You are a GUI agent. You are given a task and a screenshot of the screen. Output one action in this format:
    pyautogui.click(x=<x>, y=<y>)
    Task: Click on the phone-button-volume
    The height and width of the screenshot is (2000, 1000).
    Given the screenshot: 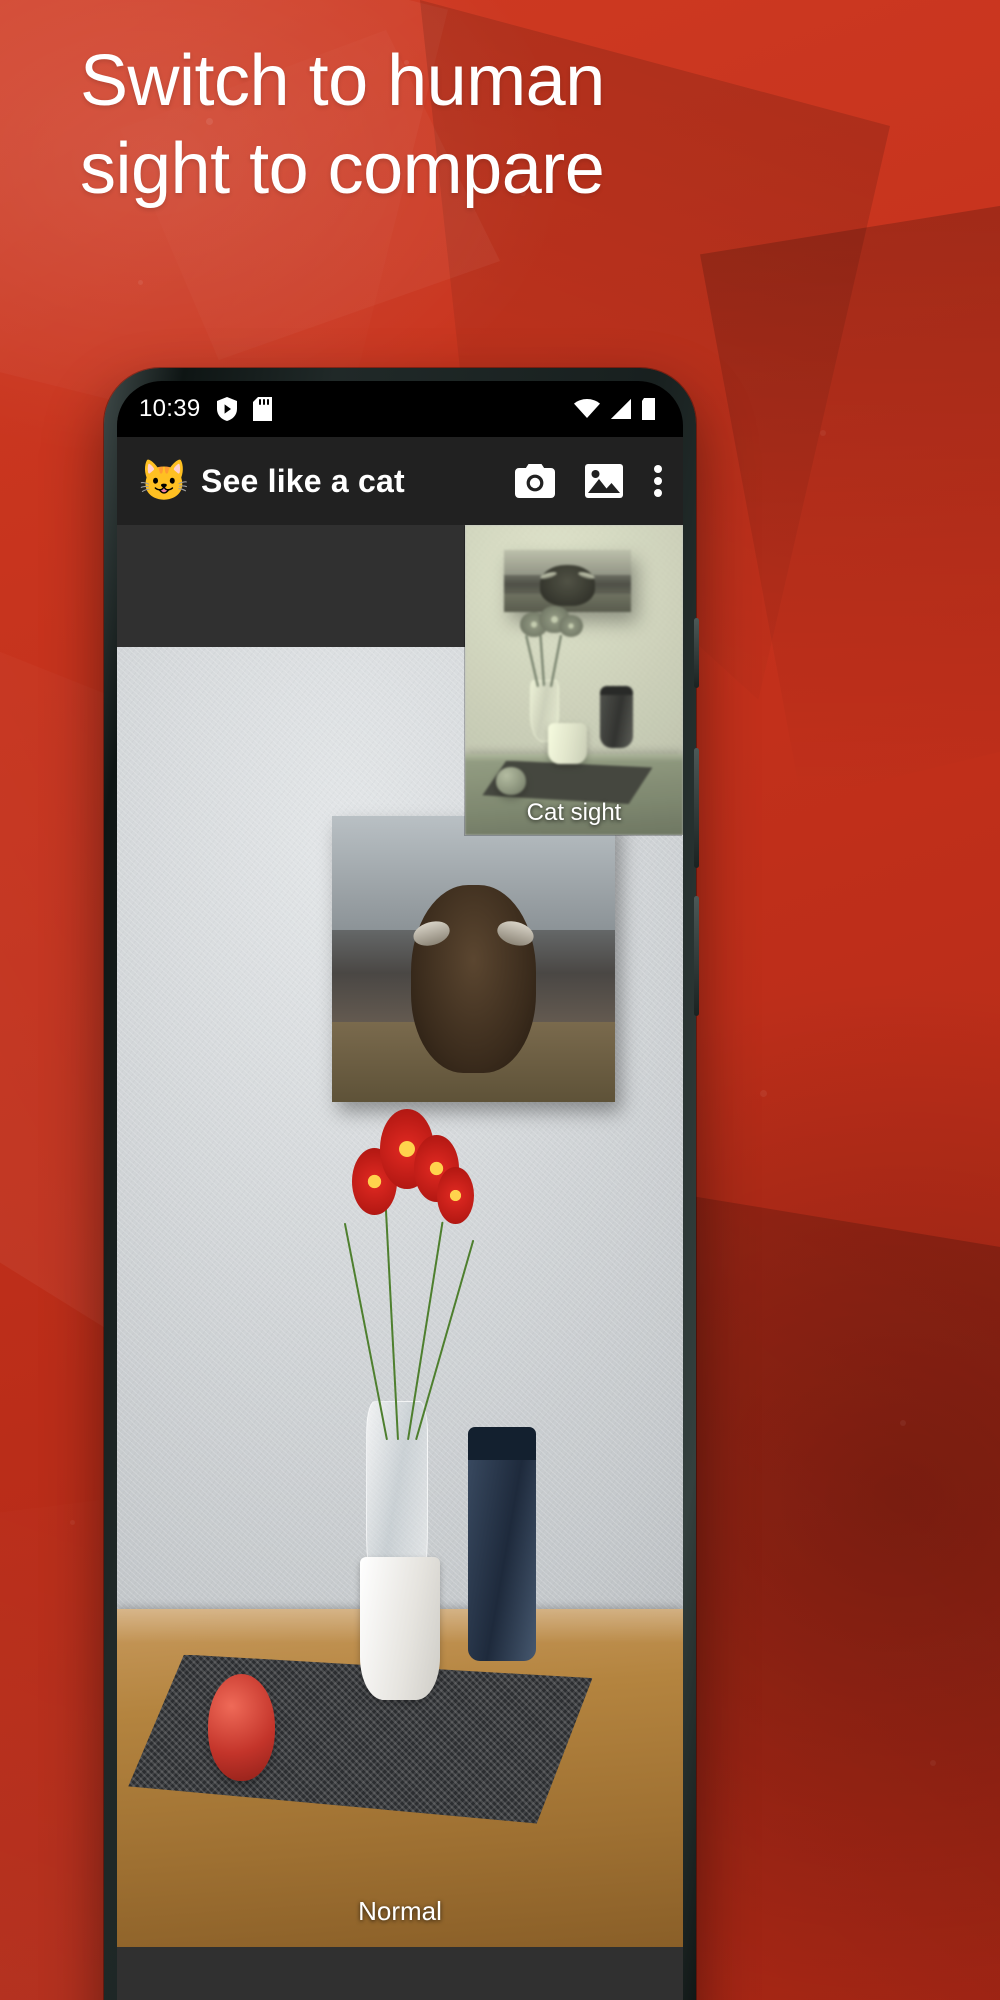 What is the action you would take?
    pyautogui.click(x=696, y=808)
    